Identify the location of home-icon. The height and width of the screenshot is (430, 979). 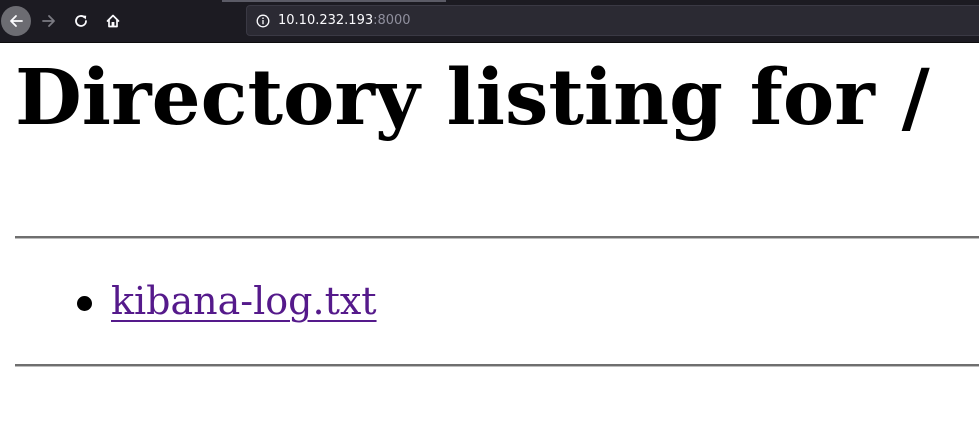
(113, 21).